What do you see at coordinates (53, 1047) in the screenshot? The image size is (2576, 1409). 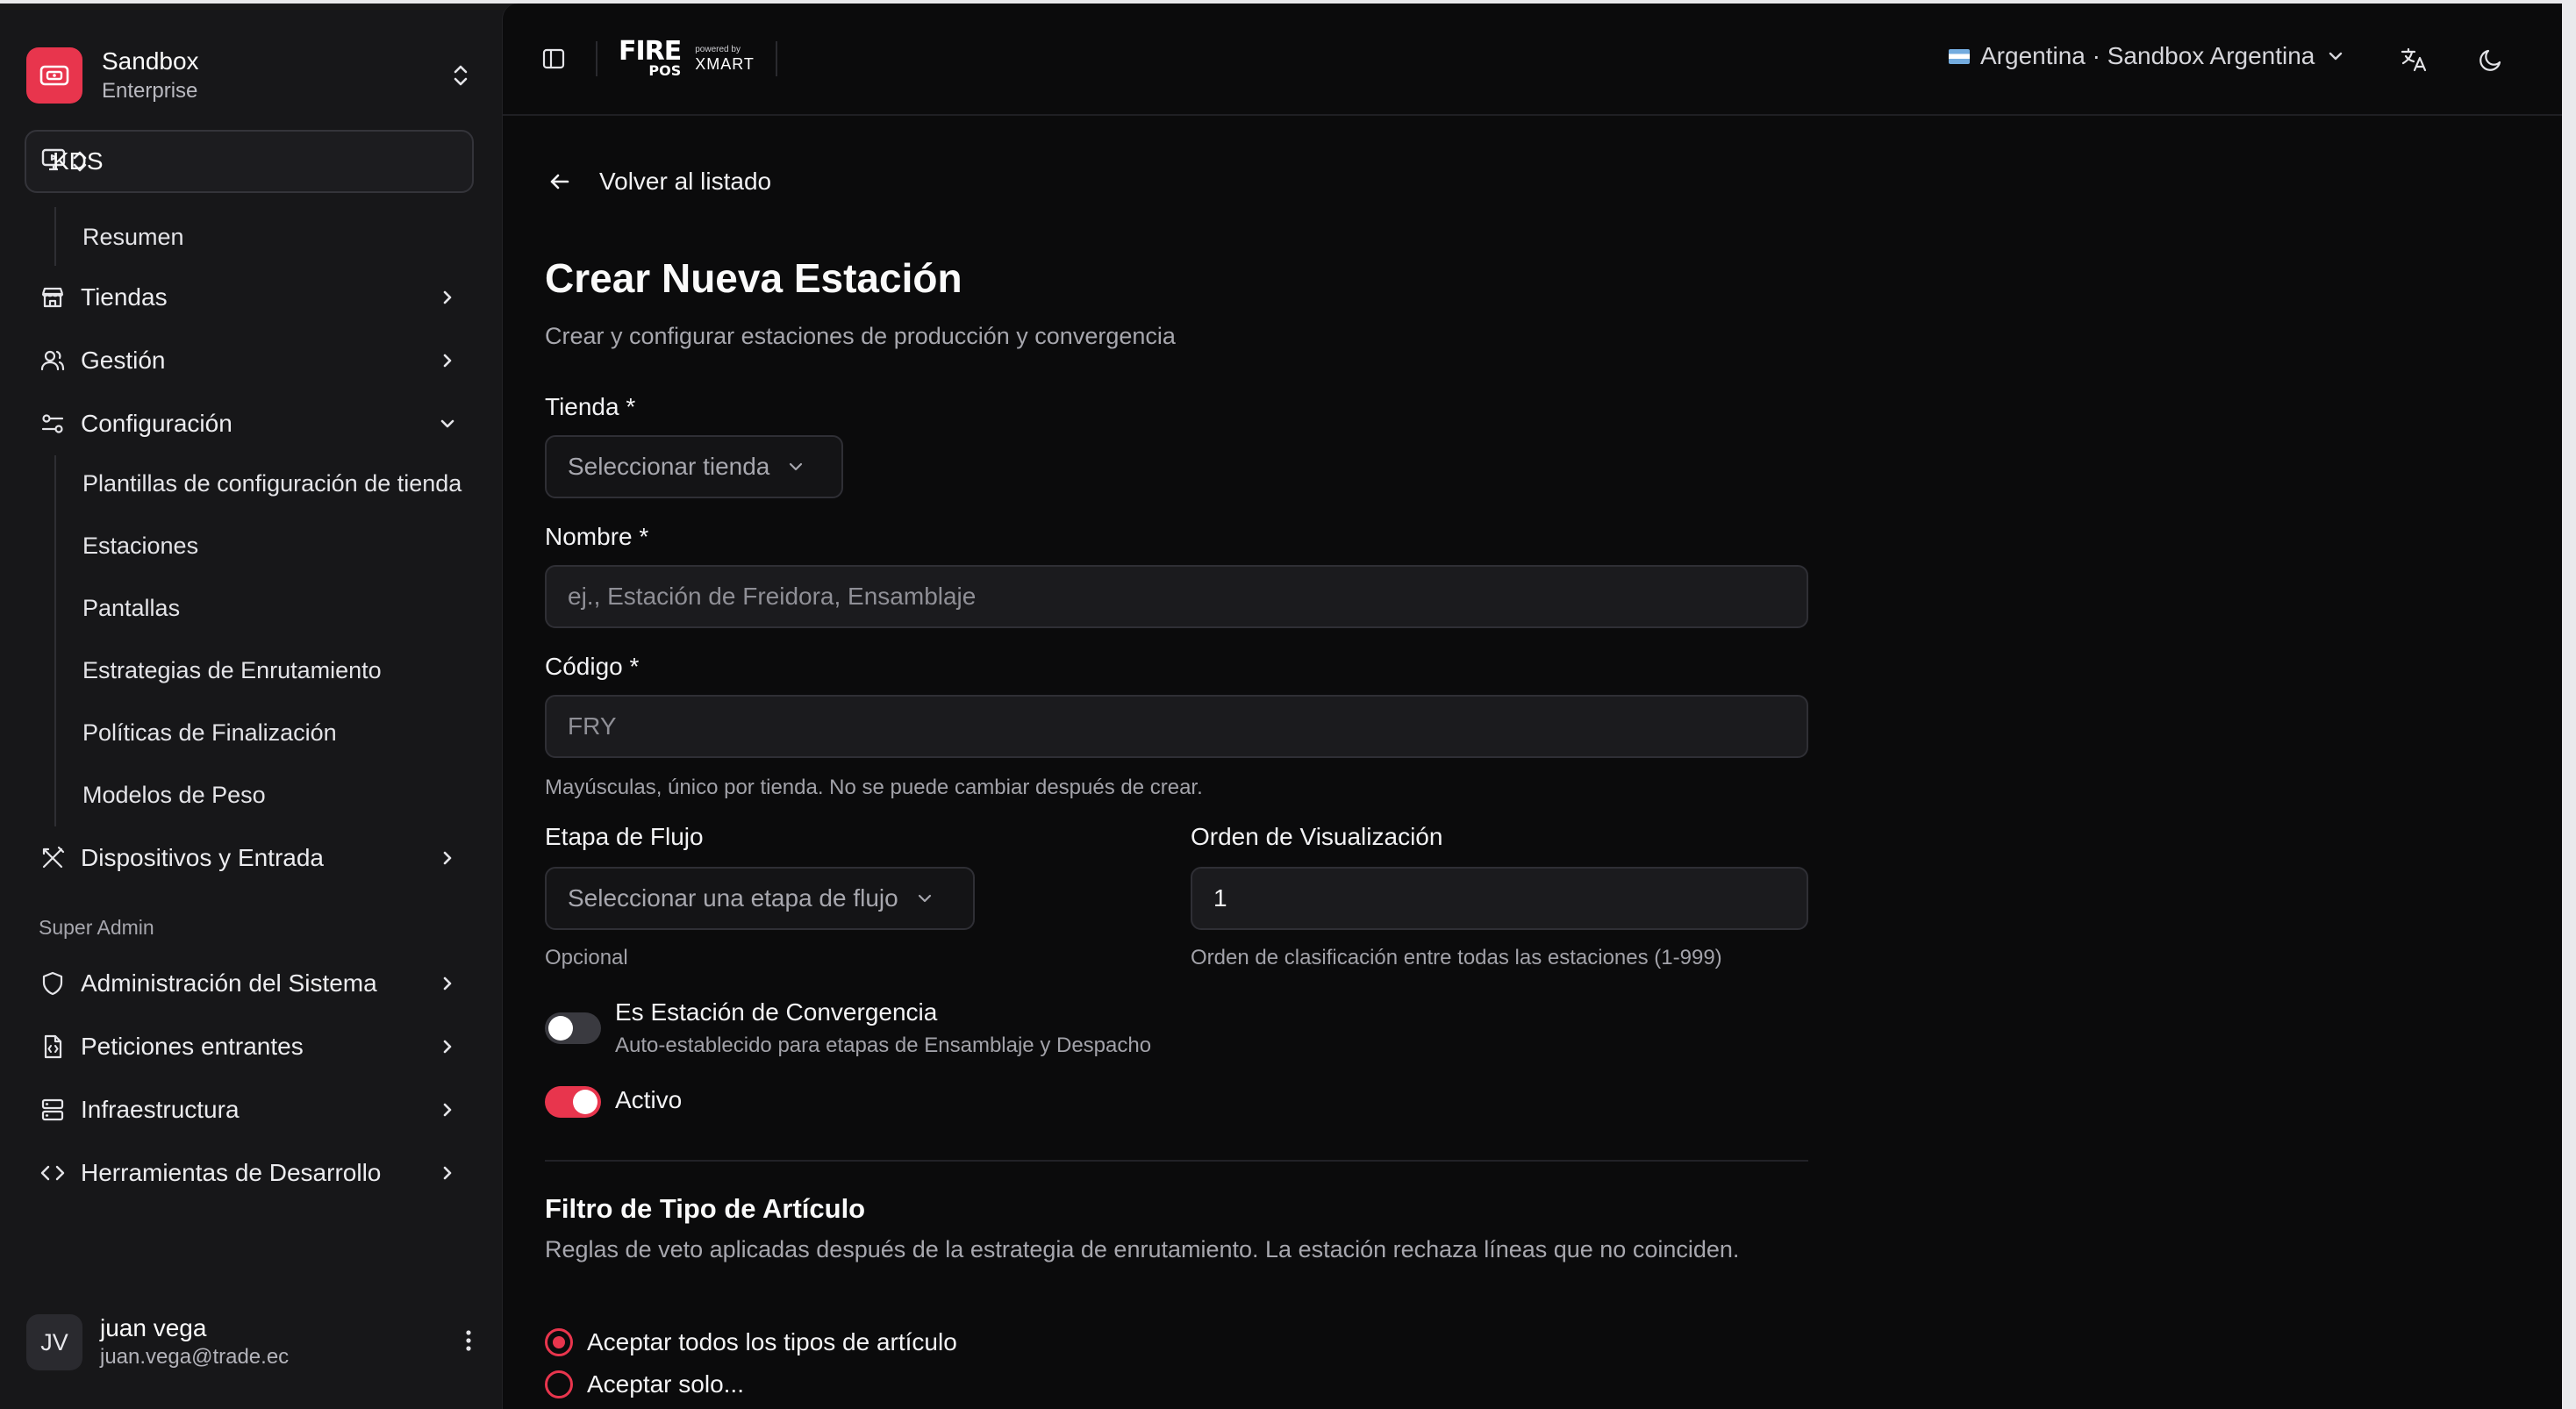 I see `file-code-icon` at bounding box center [53, 1047].